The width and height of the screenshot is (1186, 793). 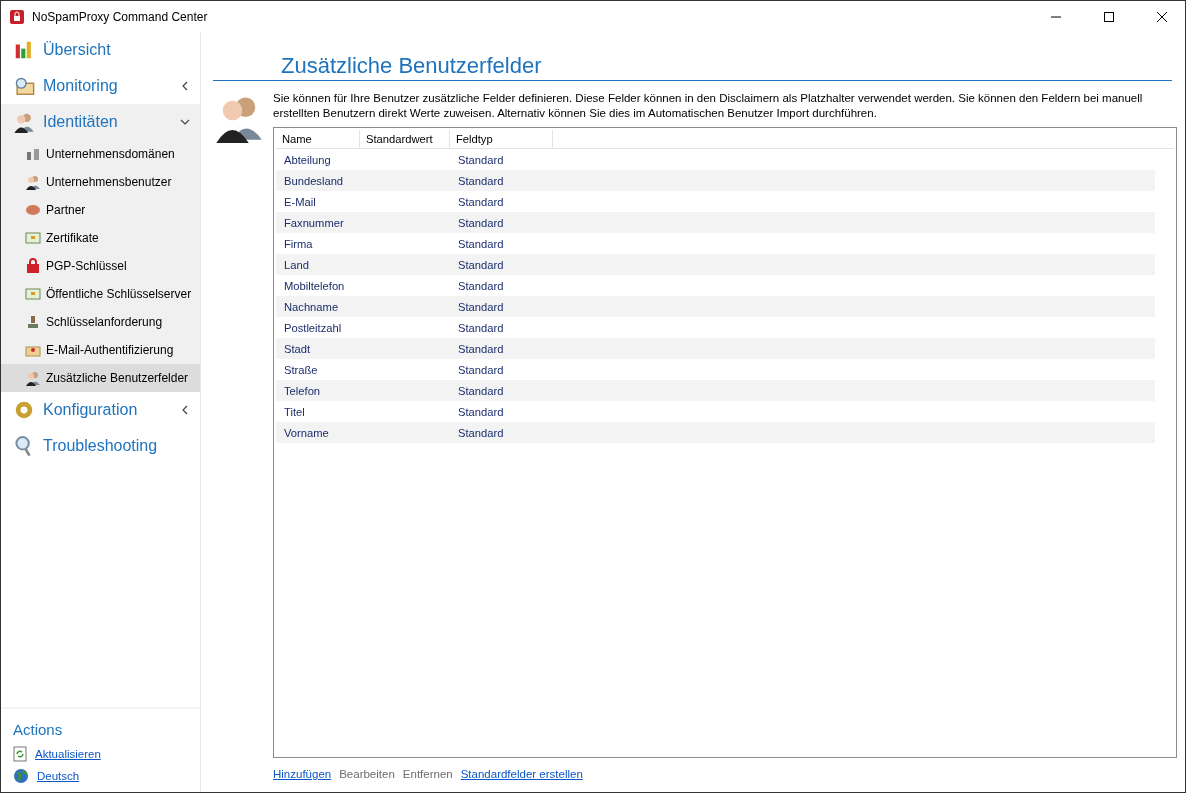 What do you see at coordinates (100, 322) in the screenshot?
I see `nav-item: Schlüsselanforderung` at bounding box center [100, 322].